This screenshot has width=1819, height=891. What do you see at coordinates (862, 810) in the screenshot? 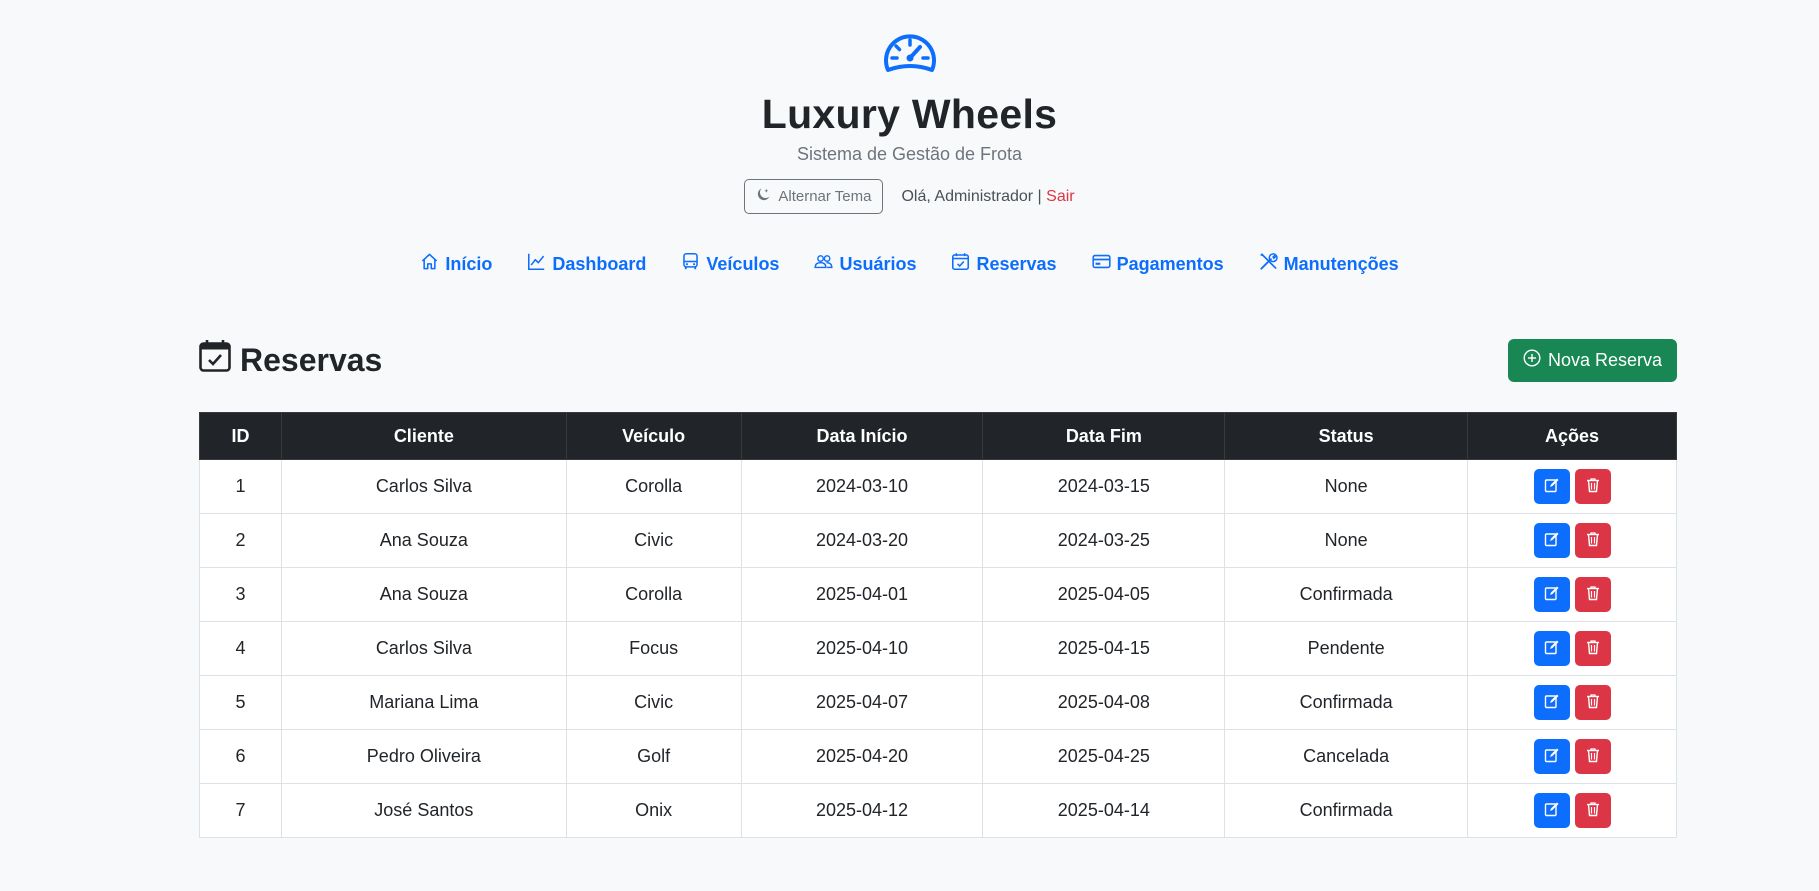
I see `table-cell: 2025-04-12` at bounding box center [862, 810].